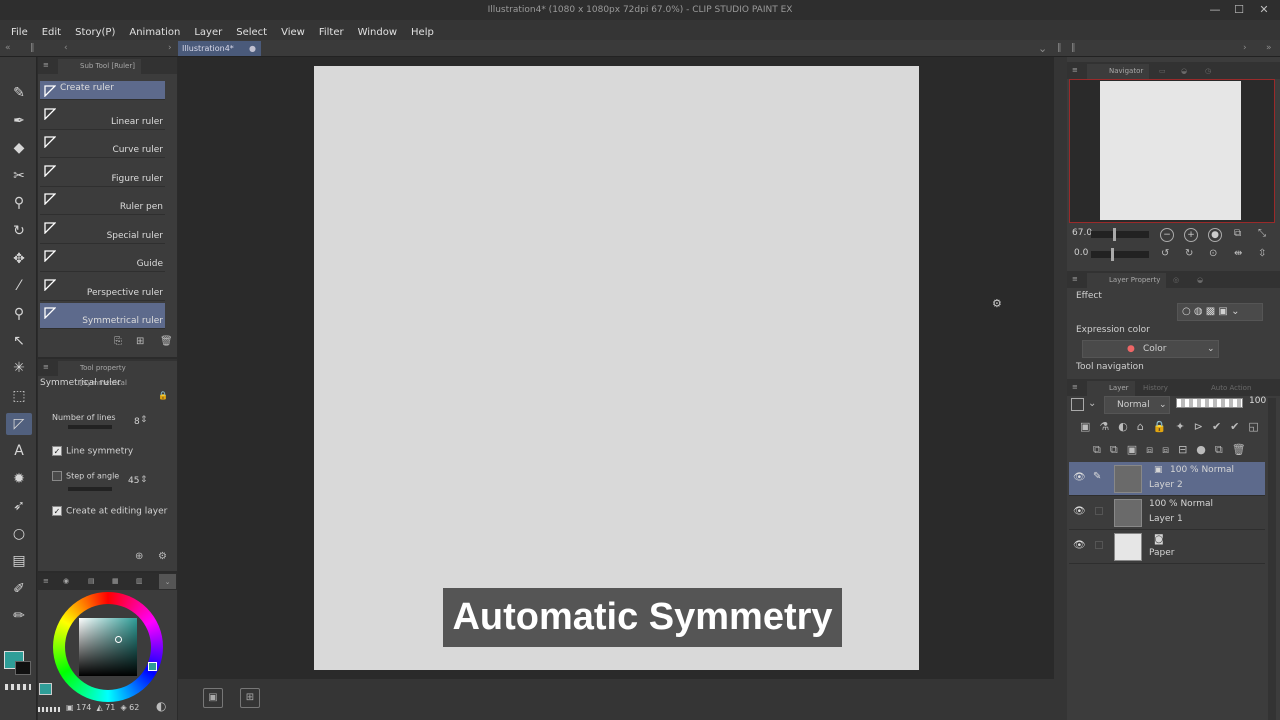  I want to click on selection-icon: ⬚, so click(19, 396).